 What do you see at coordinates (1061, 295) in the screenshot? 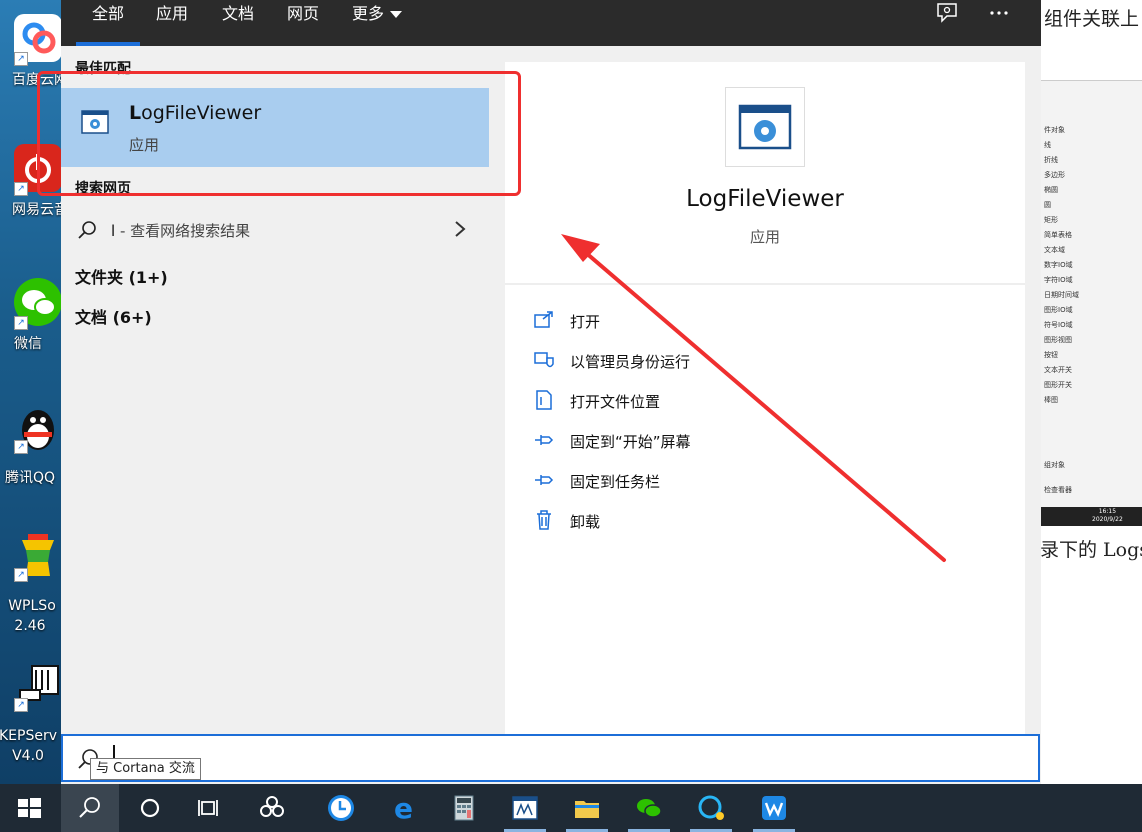
I see `doc-row: 日期时间域` at bounding box center [1061, 295].